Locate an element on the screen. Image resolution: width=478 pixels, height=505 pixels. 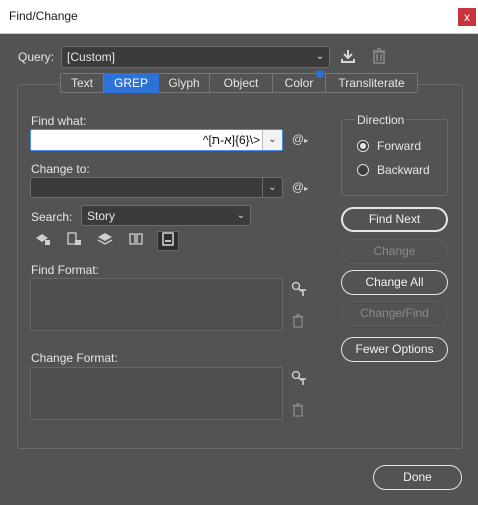
color-indicator-dot is located at coordinates (320, 74).